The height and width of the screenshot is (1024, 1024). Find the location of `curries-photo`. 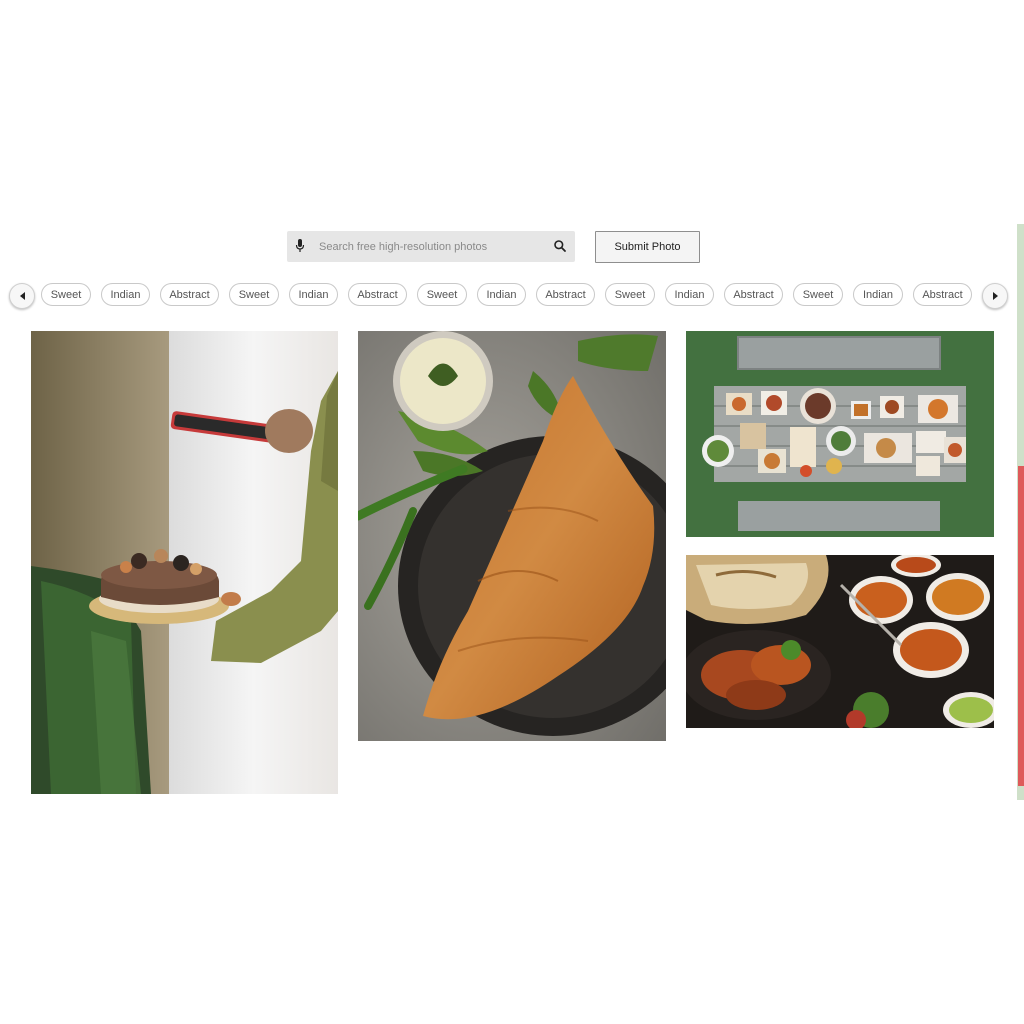

curries-photo is located at coordinates (840, 641).